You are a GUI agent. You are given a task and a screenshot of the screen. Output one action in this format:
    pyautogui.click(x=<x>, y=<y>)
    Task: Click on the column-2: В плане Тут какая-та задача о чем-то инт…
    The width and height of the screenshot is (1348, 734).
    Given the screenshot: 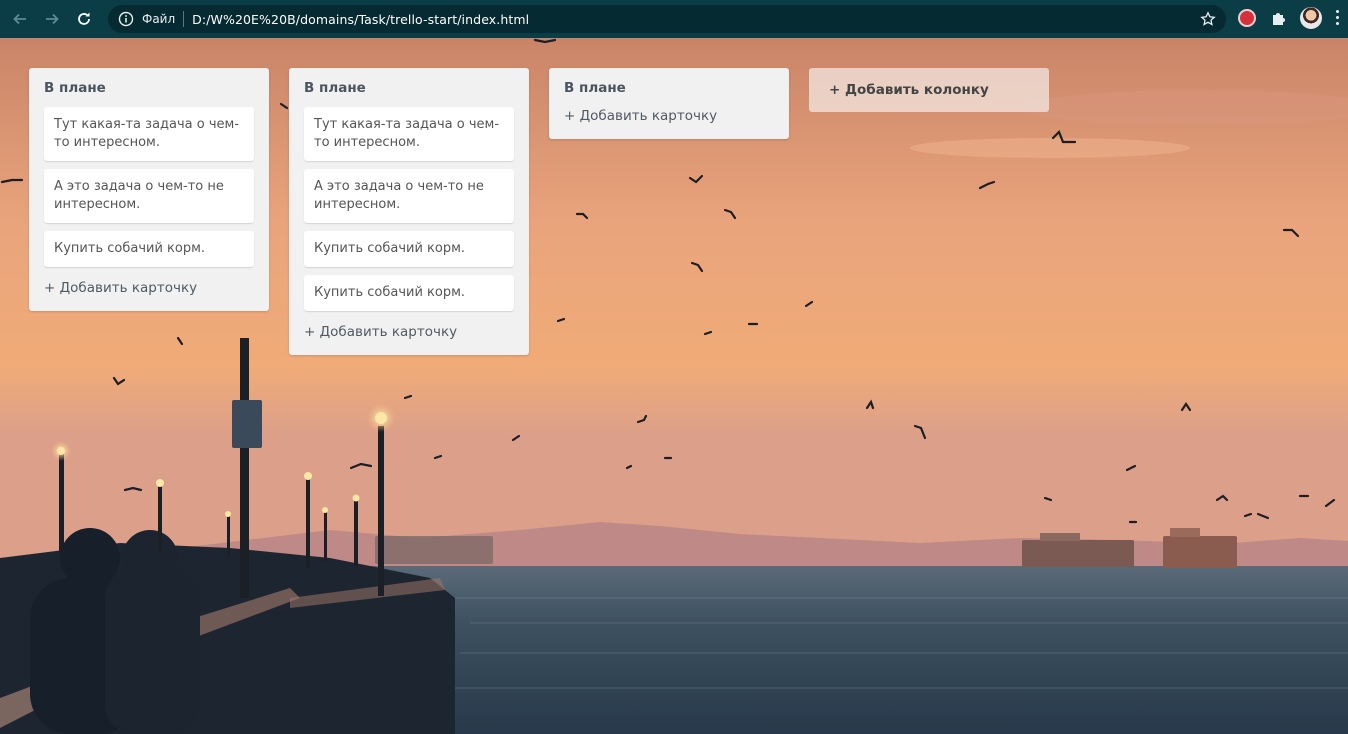 What is the action you would take?
    pyautogui.click(x=409, y=211)
    